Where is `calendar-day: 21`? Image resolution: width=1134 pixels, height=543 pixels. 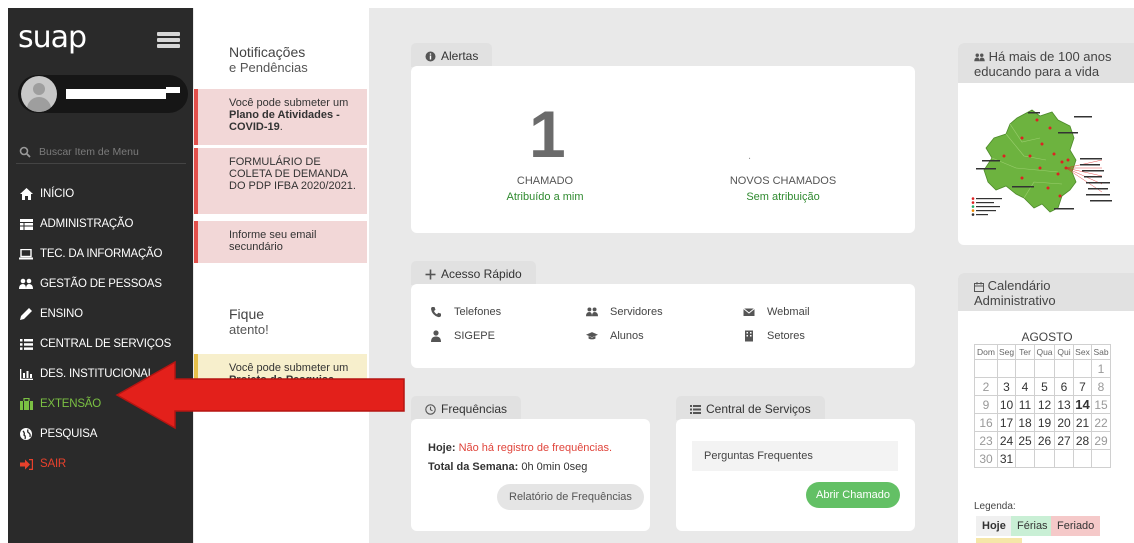 calendar-day: 21 is located at coordinates (1082, 422).